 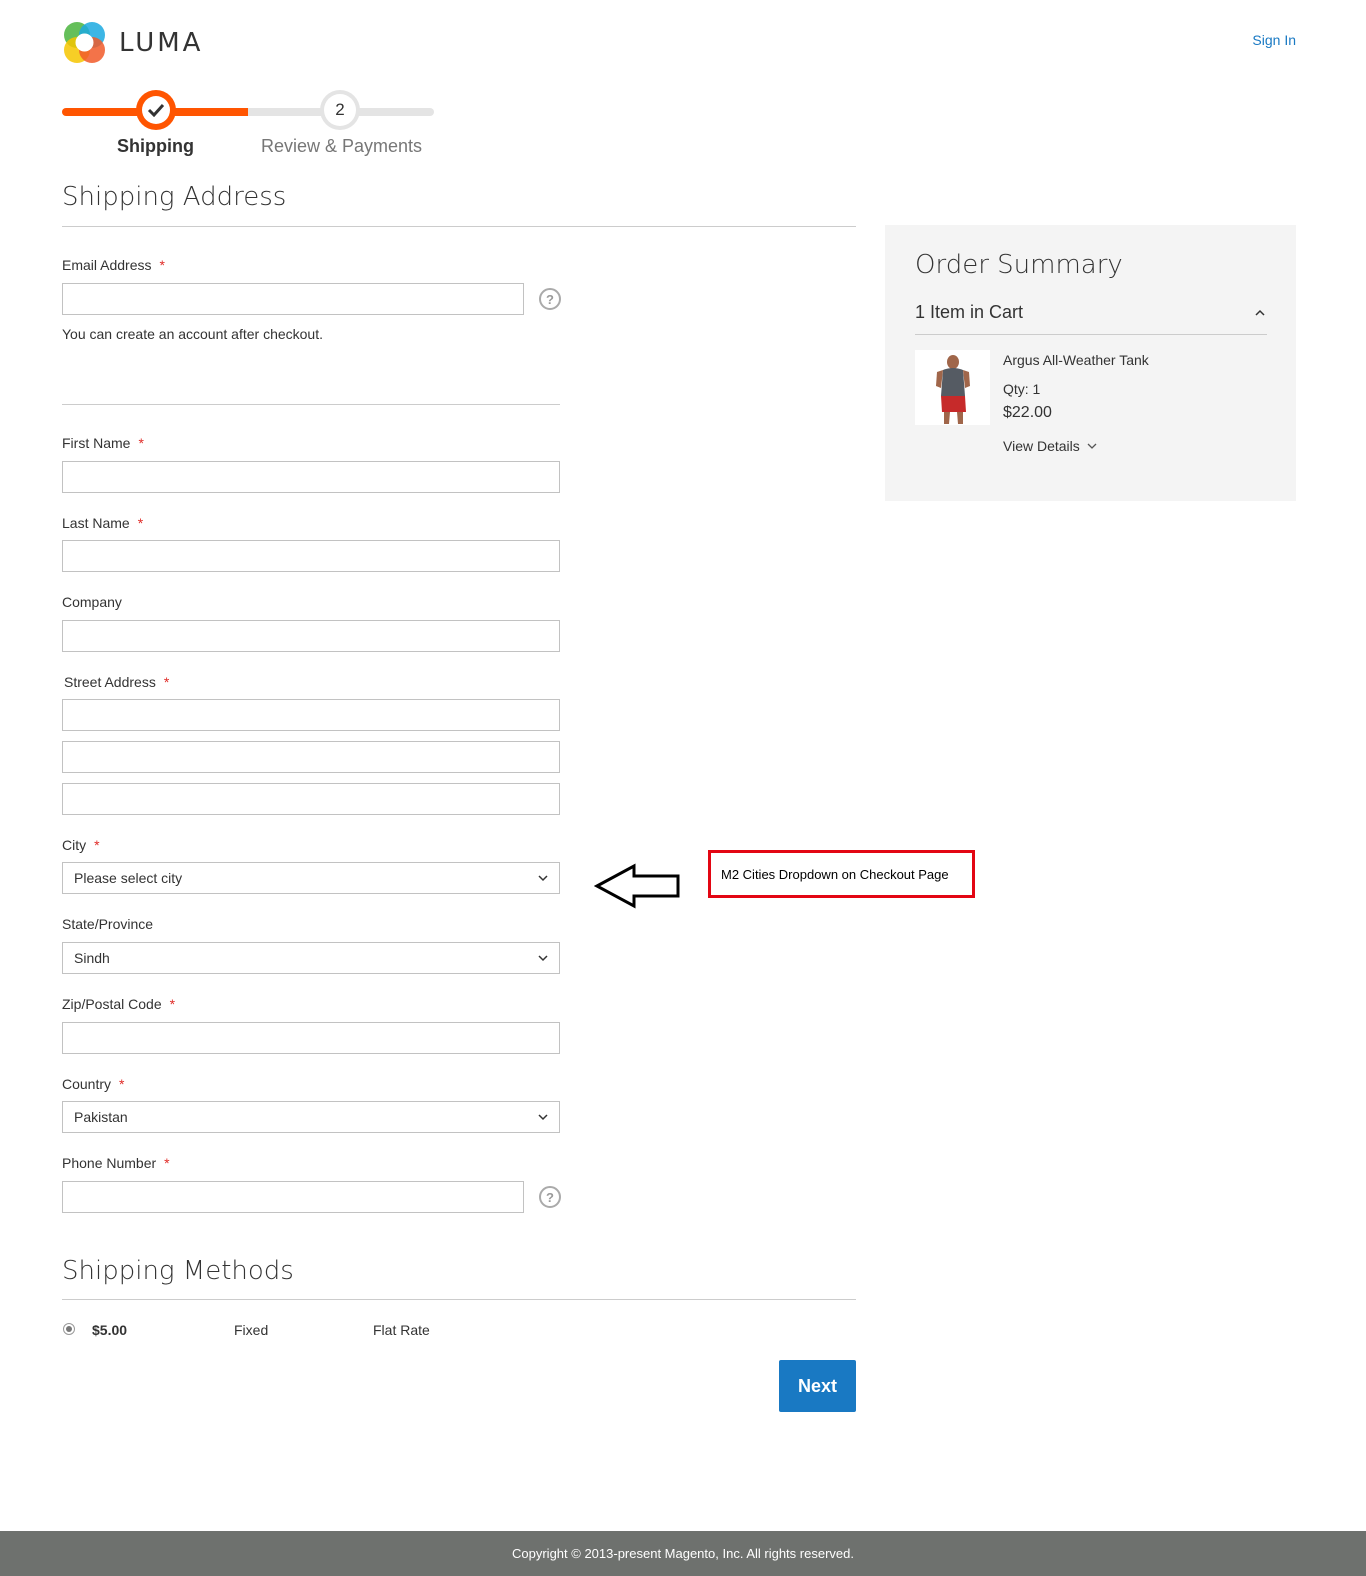 I want to click on items-in-cart-toggle: 1 Item in Cart, so click(x=969, y=312).